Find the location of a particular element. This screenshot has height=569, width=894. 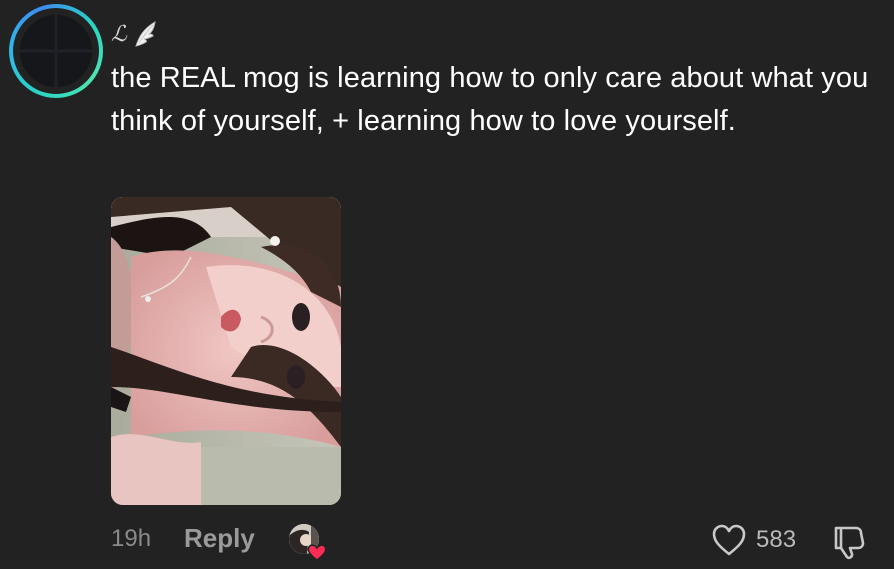

comment-photo is located at coordinates (226, 351).